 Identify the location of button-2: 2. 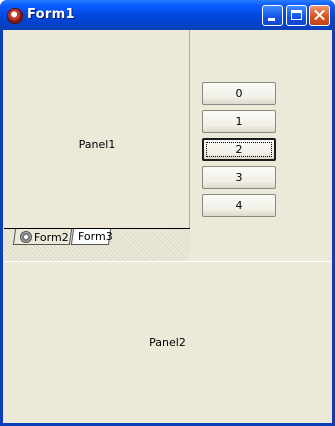
(239, 149).